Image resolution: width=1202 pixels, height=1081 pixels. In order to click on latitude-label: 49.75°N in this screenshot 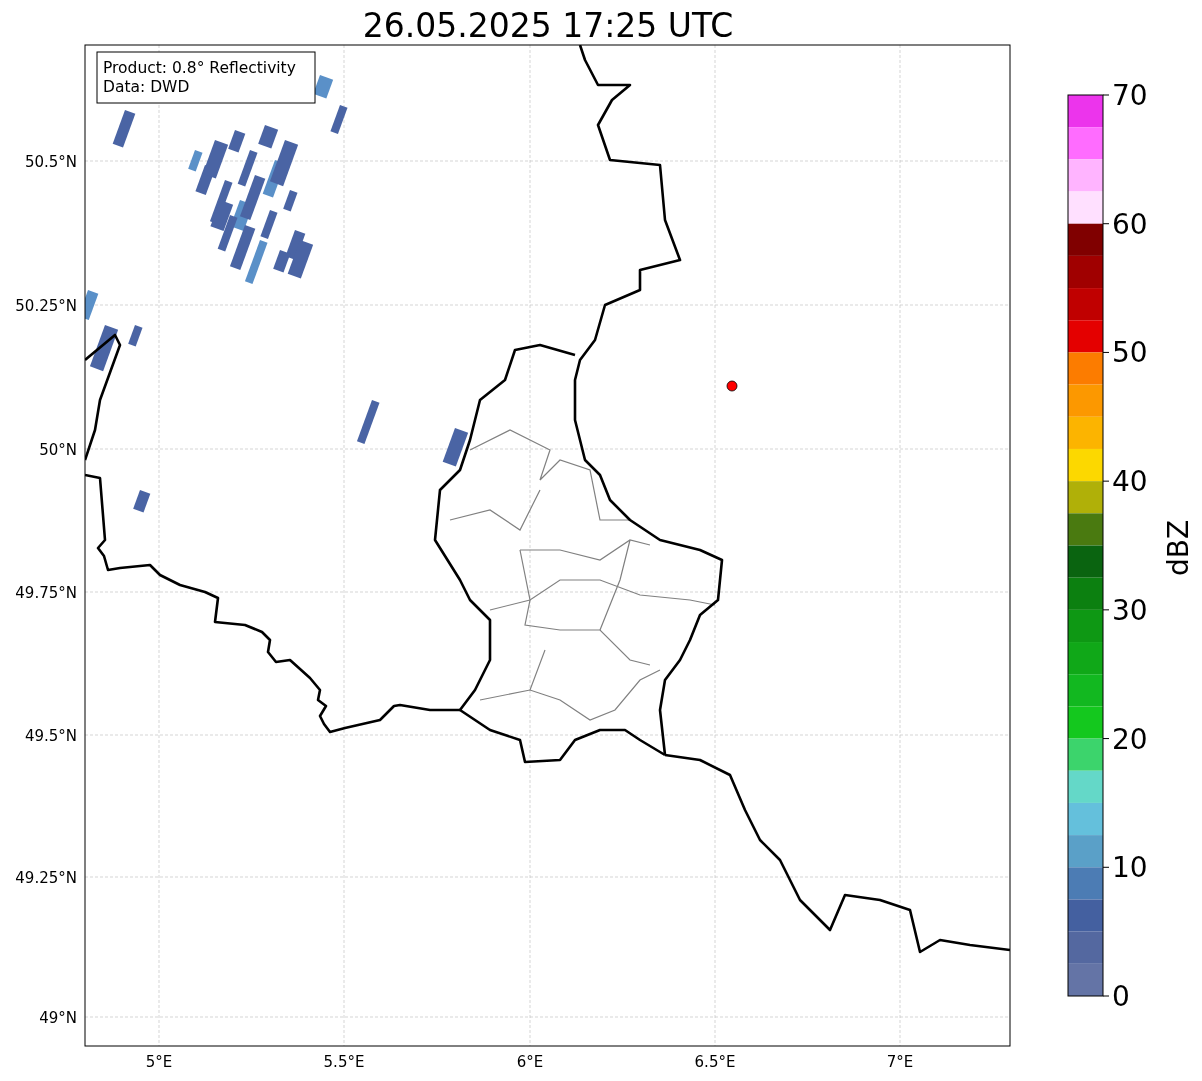, I will do `click(46, 593)`.